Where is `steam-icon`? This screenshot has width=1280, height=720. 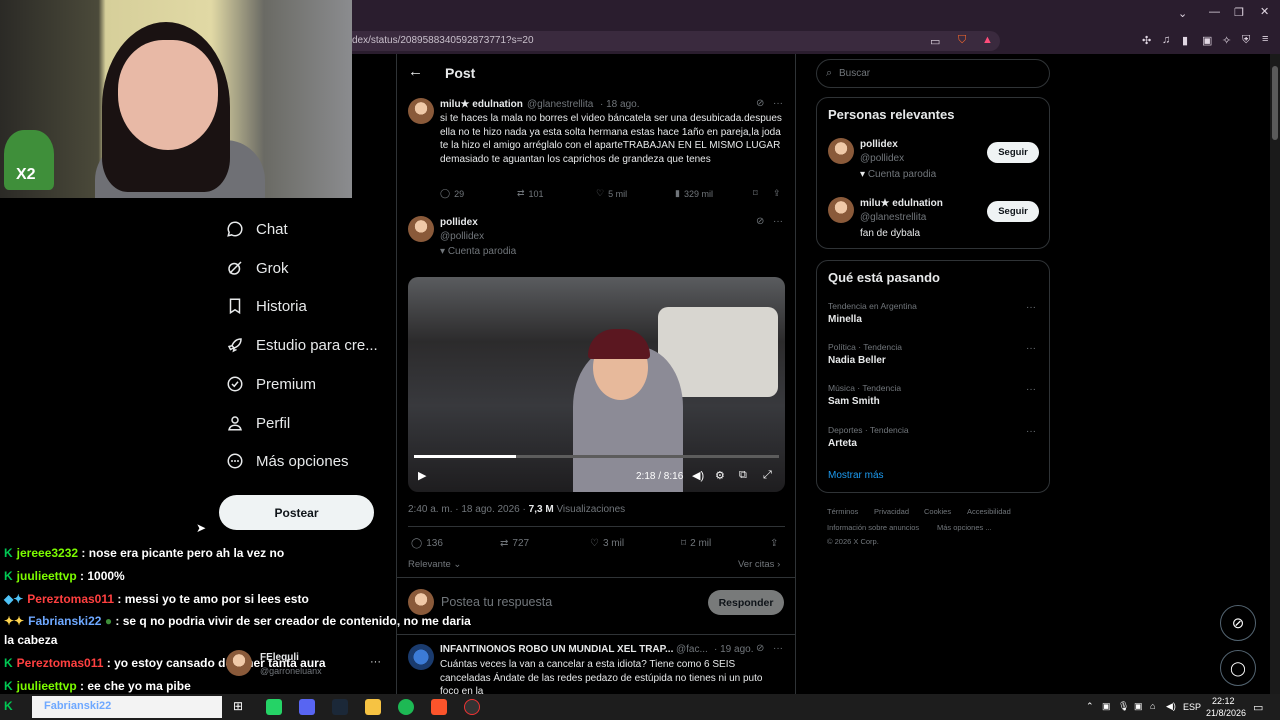 steam-icon is located at coordinates (340, 707).